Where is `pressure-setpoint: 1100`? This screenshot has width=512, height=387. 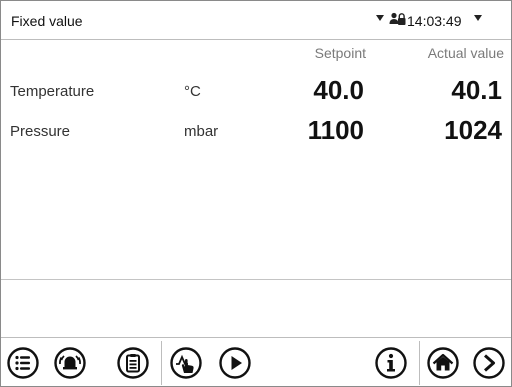 pressure-setpoint: 1100 is located at coordinates (336, 130).